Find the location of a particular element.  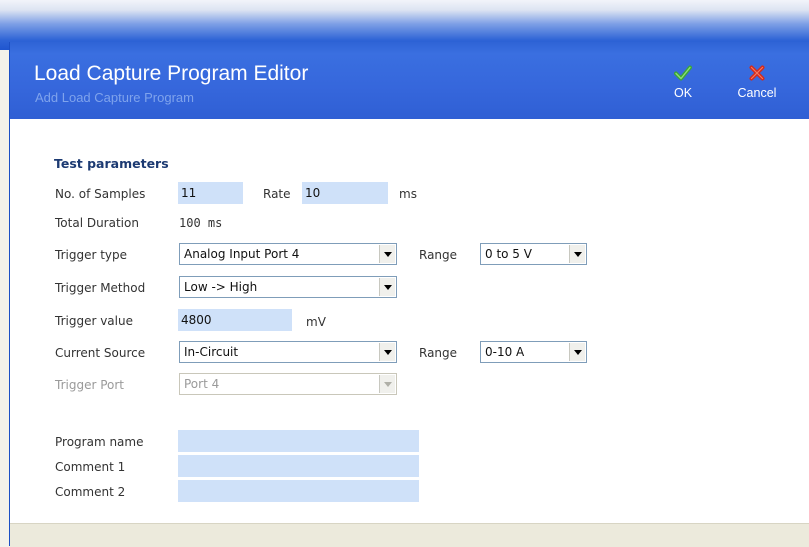

comment2-input is located at coordinates (298, 491).